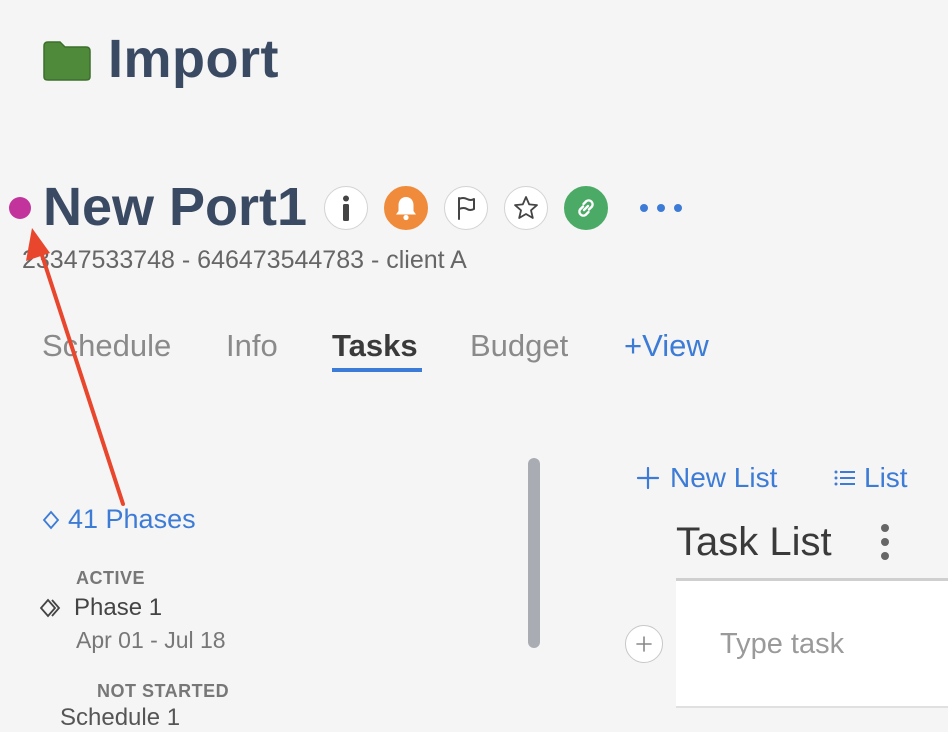  I want to click on add-task-button, so click(644, 644).